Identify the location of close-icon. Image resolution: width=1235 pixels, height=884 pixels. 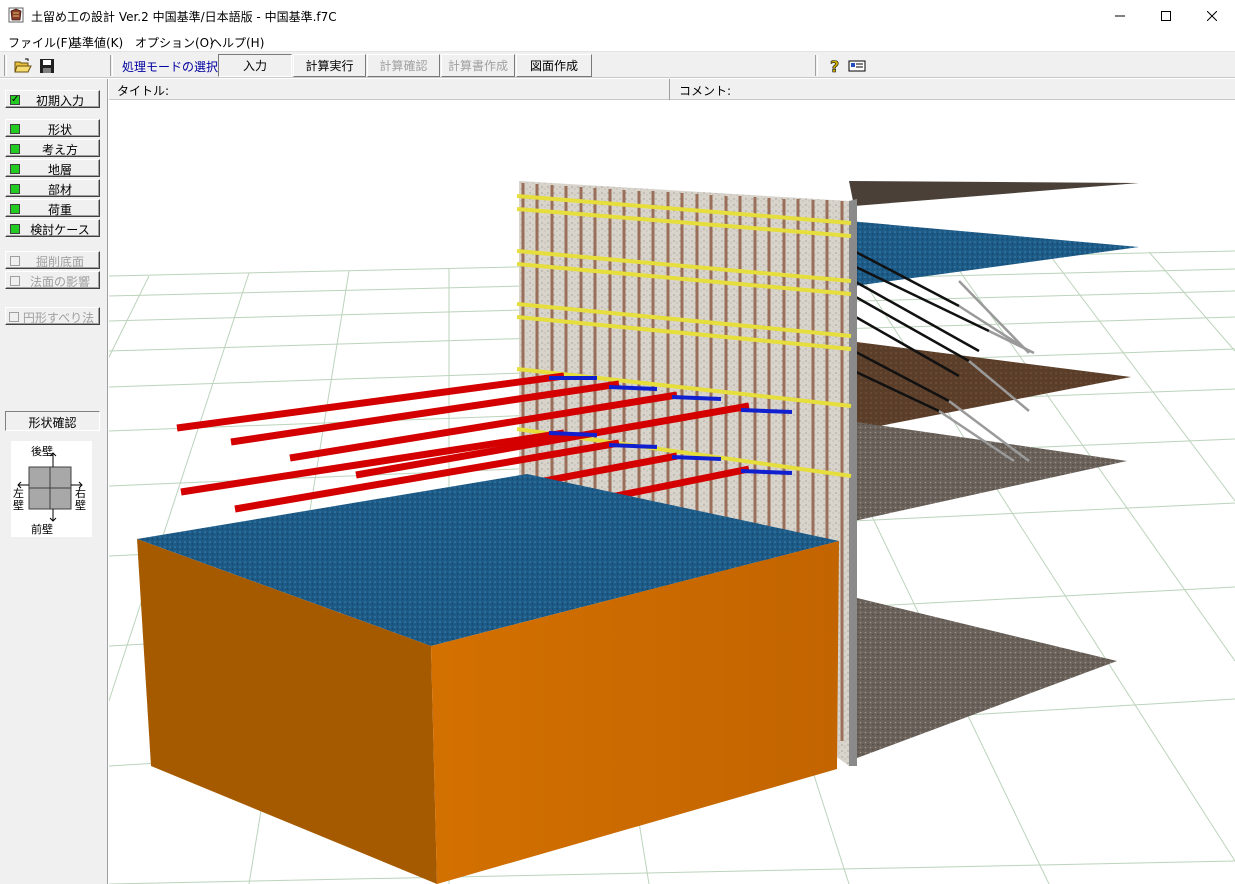
(1212, 15).